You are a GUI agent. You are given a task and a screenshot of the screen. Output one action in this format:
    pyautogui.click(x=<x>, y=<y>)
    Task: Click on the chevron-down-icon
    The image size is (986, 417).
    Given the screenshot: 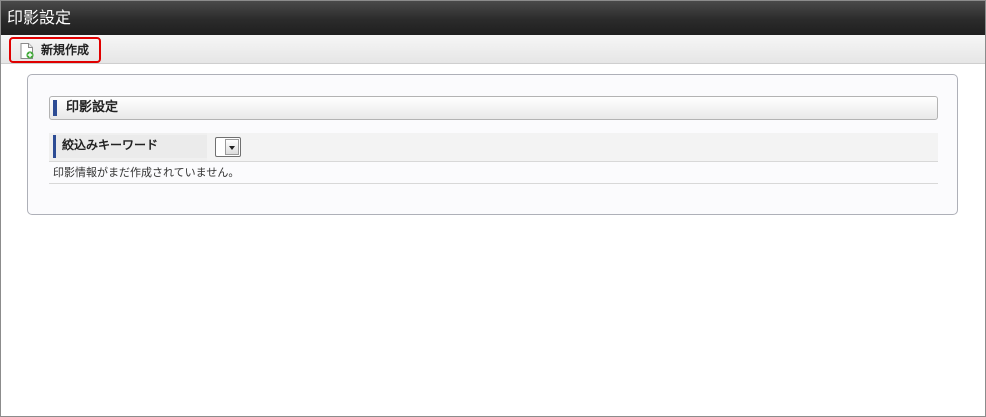 What is the action you would take?
    pyautogui.click(x=232, y=148)
    